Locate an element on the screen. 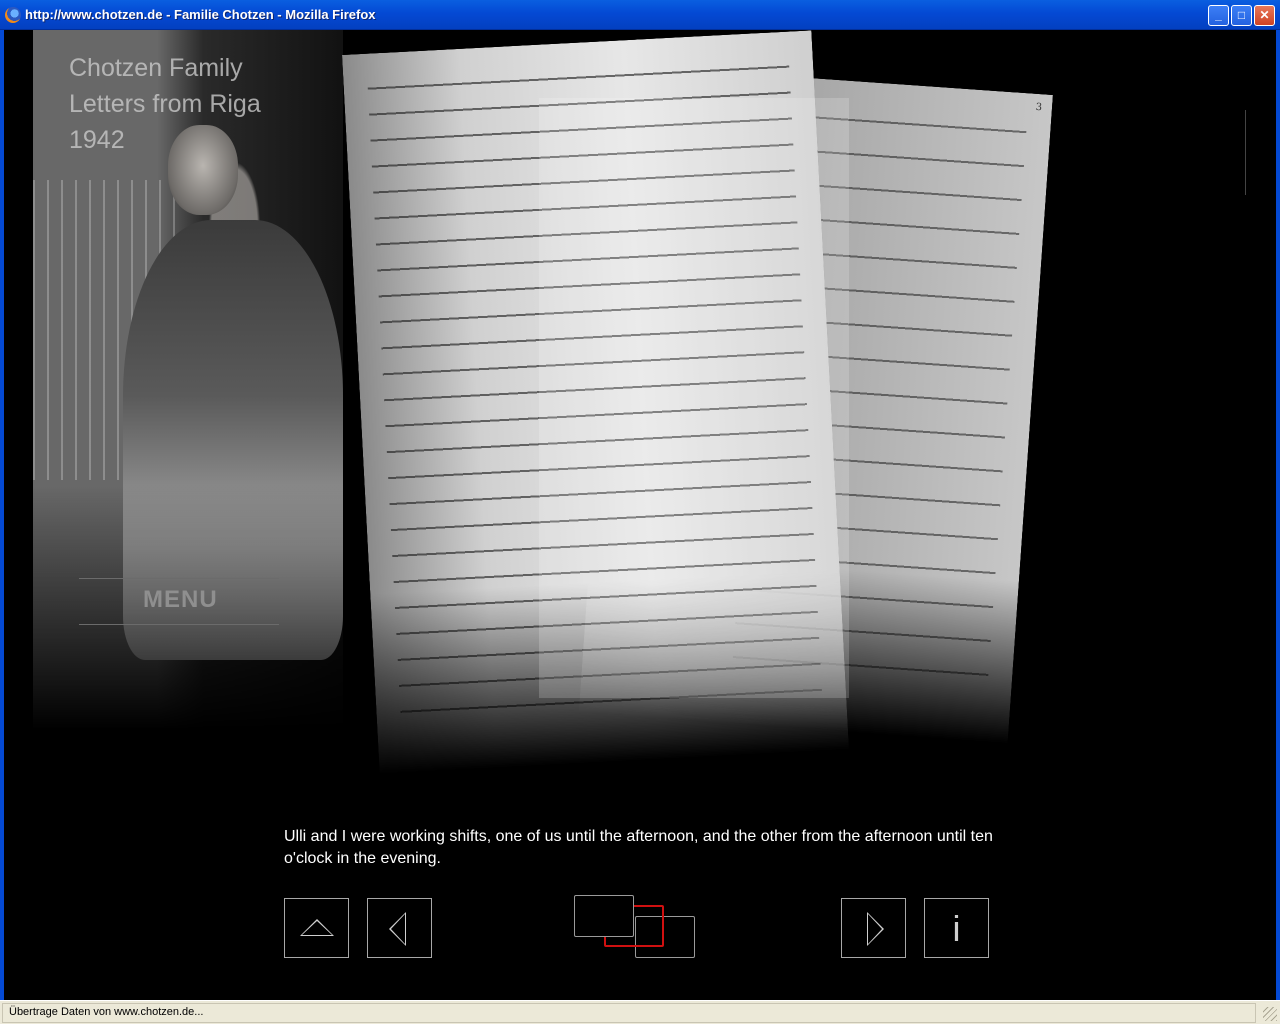  triangle-left-icon is located at coordinates (397, 929).